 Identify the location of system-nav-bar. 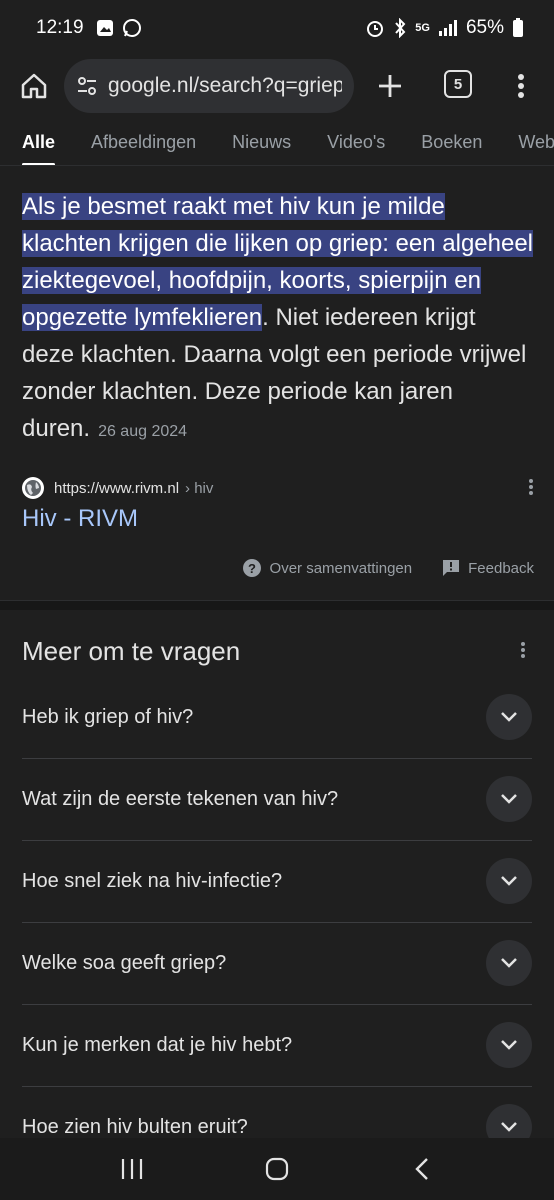
(277, 1169).